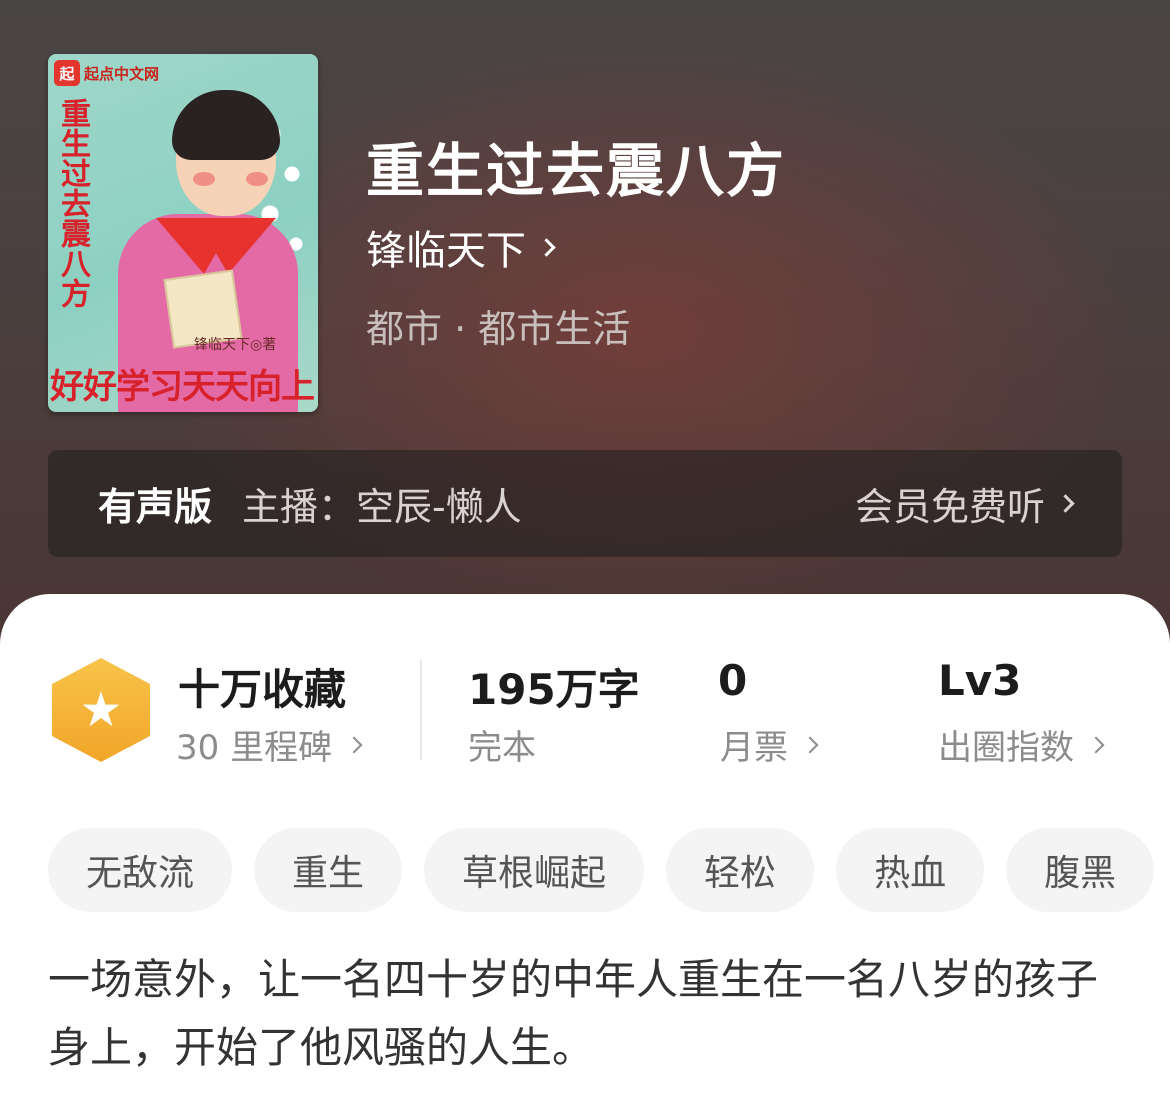 The width and height of the screenshot is (1170, 1104). What do you see at coordinates (733, 680) in the screenshot?
I see `monthly-votes-count: 0` at bounding box center [733, 680].